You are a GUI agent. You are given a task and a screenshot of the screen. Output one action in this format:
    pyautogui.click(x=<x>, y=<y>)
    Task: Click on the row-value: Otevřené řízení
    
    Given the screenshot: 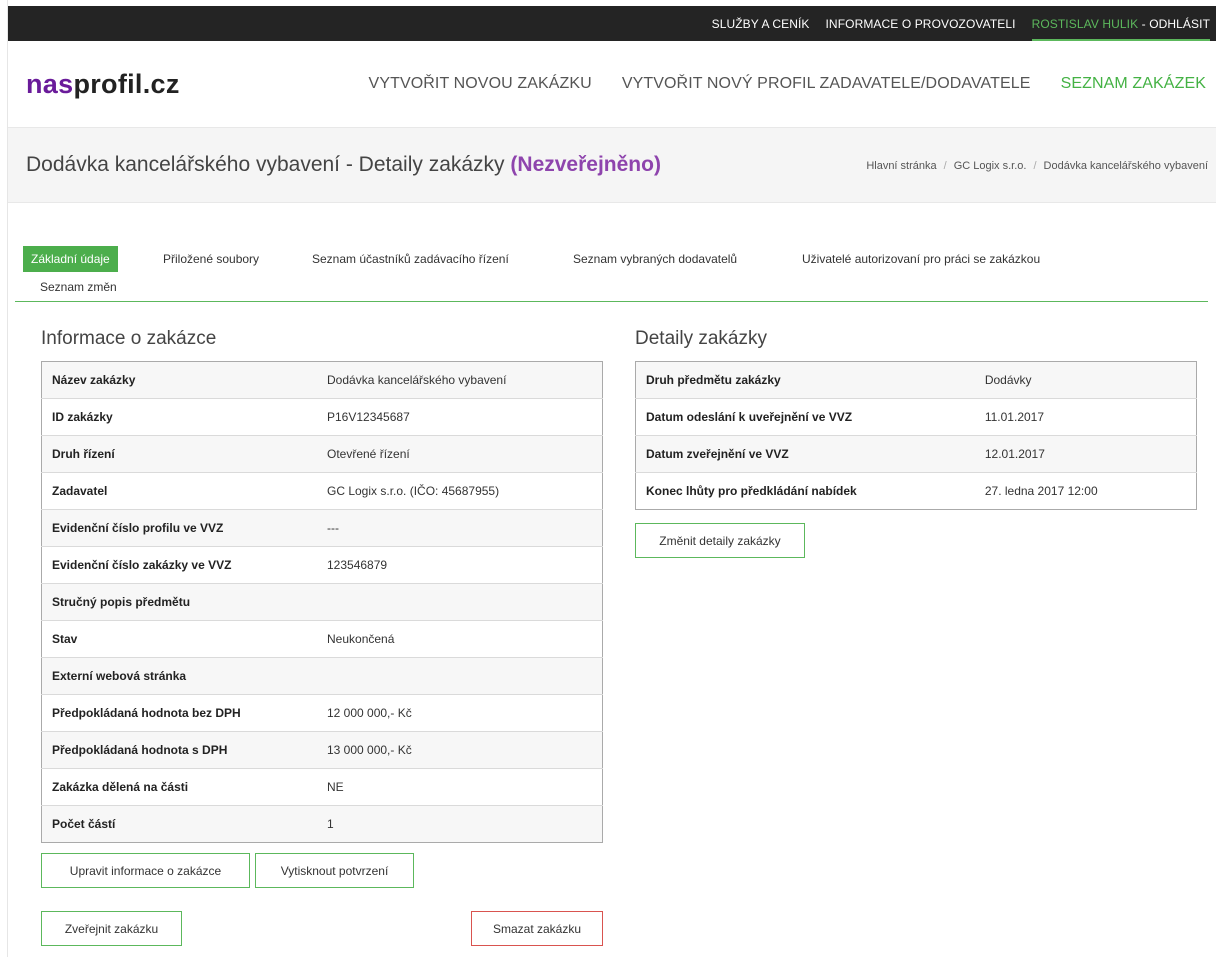 What is the action you would take?
    pyautogui.click(x=465, y=454)
    